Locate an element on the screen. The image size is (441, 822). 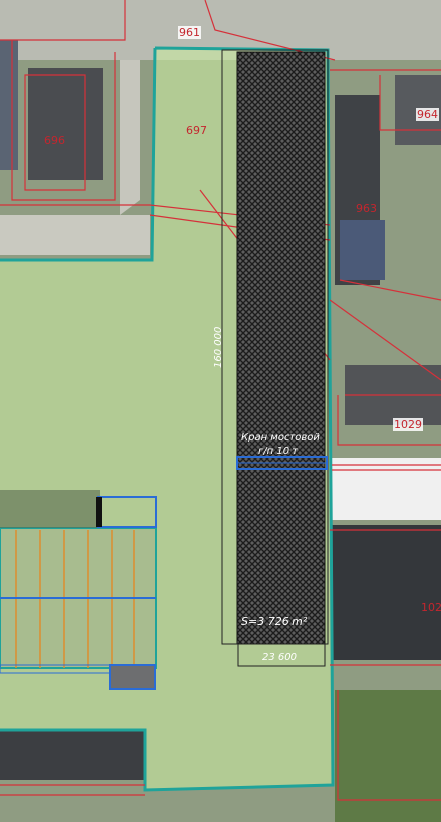
building-left-bottom is located at coordinates (72, 755).